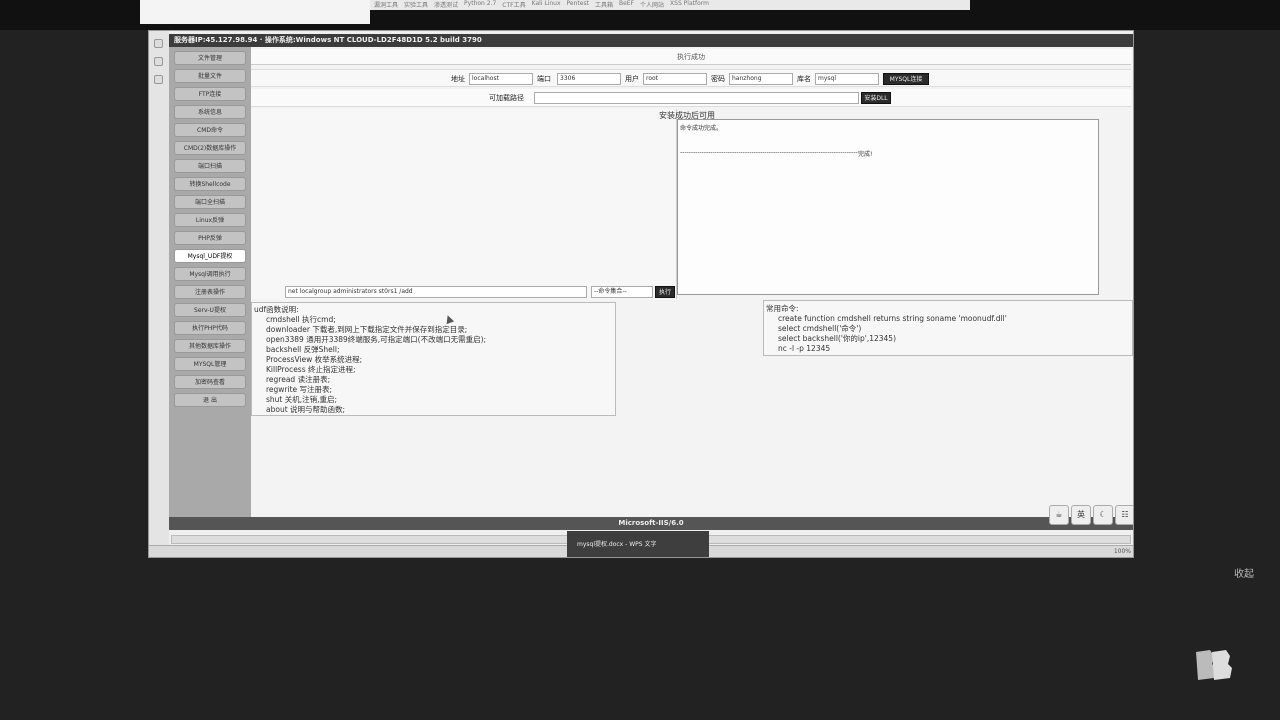 This screenshot has height=720, width=1280. Describe the element at coordinates (865, 154) in the screenshot. I see `output-done: 完成!` at that location.